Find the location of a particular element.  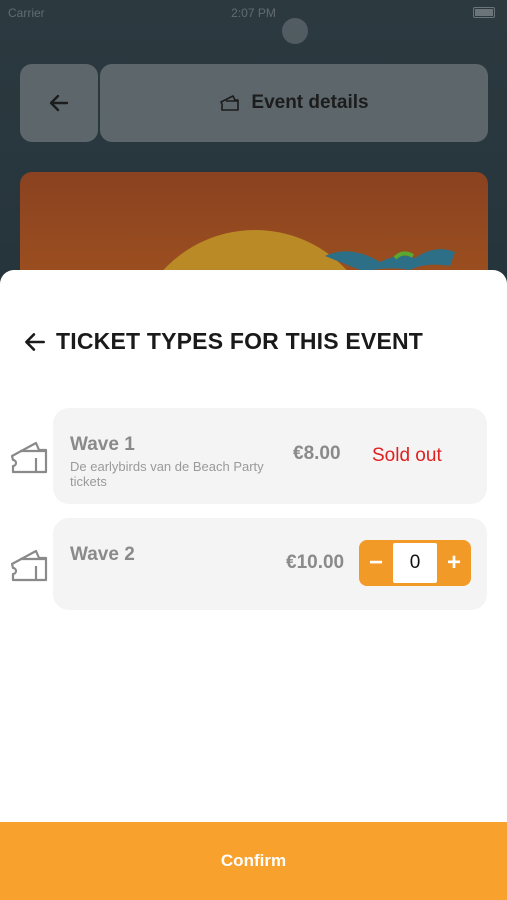

back-button is located at coordinates (59, 103).